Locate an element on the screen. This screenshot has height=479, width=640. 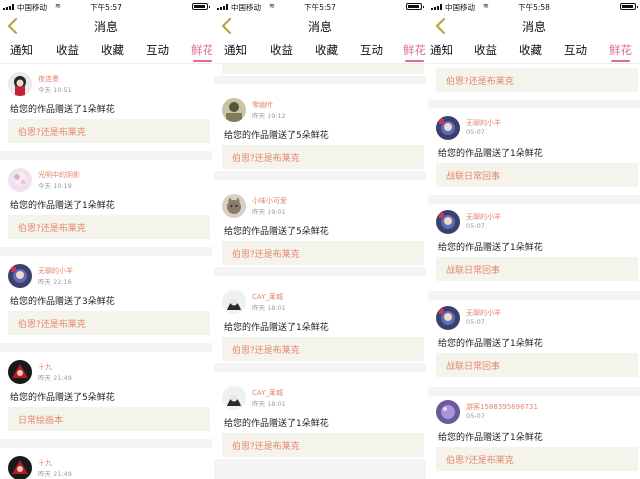
user-name: 零幽叶 is located at coordinates (262, 105).